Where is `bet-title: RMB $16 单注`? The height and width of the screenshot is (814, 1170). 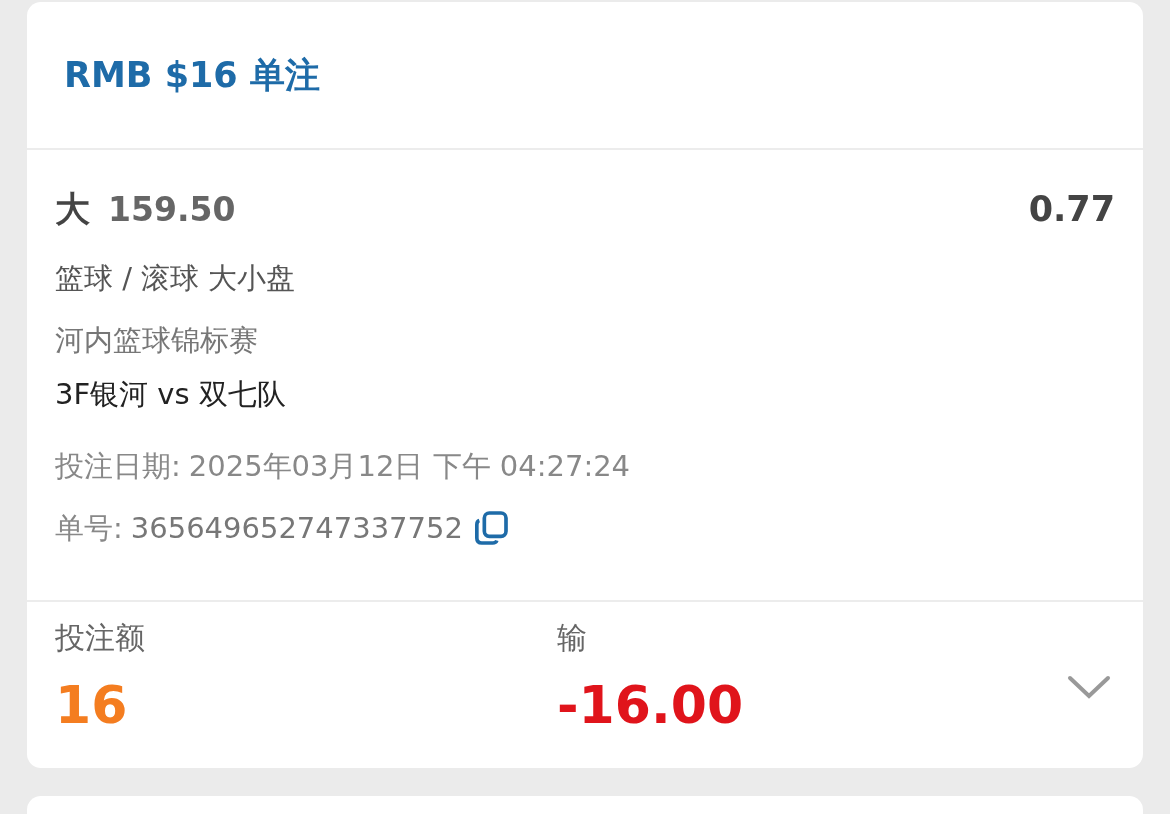 bet-title: RMB $16 单注 is located at coordinates (192, 75).